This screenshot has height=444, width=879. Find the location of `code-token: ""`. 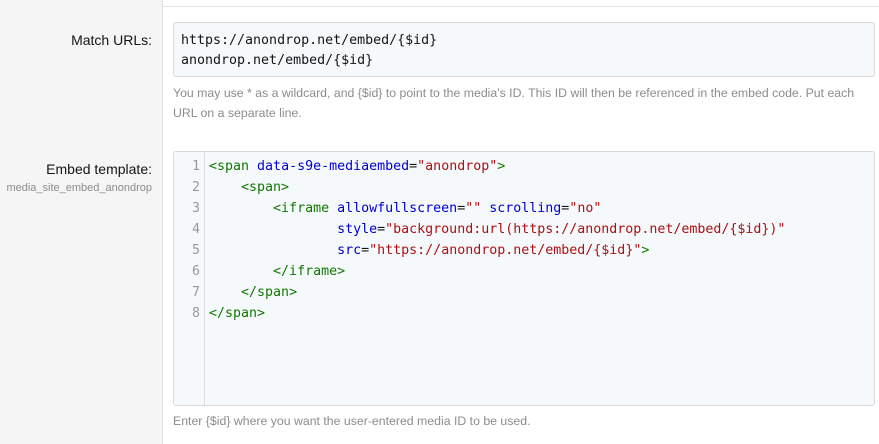

code-token: "" is located at coordinates (473, 208).